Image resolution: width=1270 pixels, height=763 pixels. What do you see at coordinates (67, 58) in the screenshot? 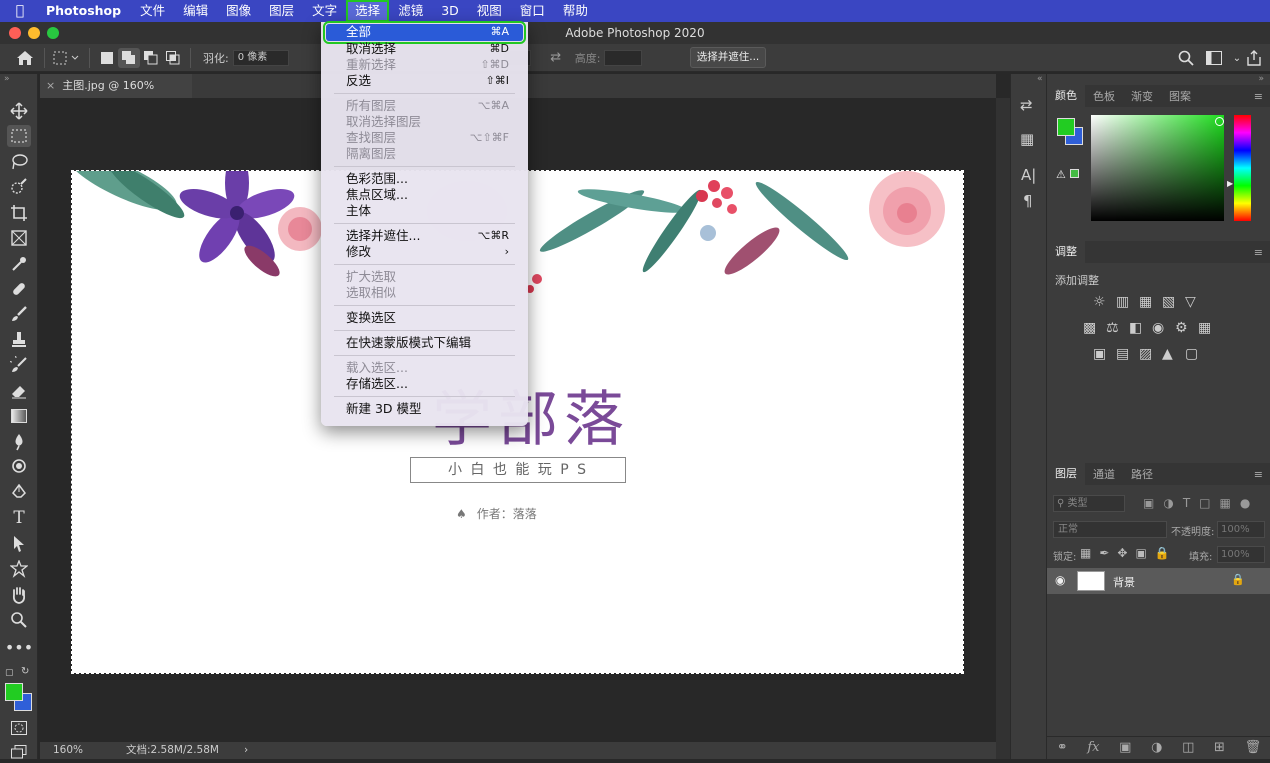
I see `marquee-preset-picker` at bounding box center [67, 58].